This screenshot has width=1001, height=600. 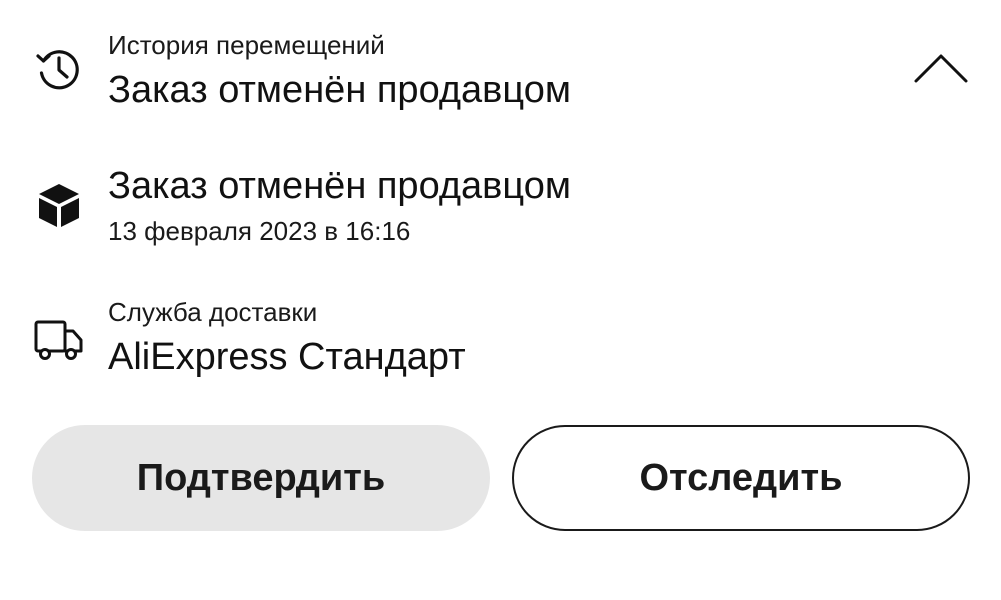 I want to click on delivery-truck-icon, so click(x=59, y=340).